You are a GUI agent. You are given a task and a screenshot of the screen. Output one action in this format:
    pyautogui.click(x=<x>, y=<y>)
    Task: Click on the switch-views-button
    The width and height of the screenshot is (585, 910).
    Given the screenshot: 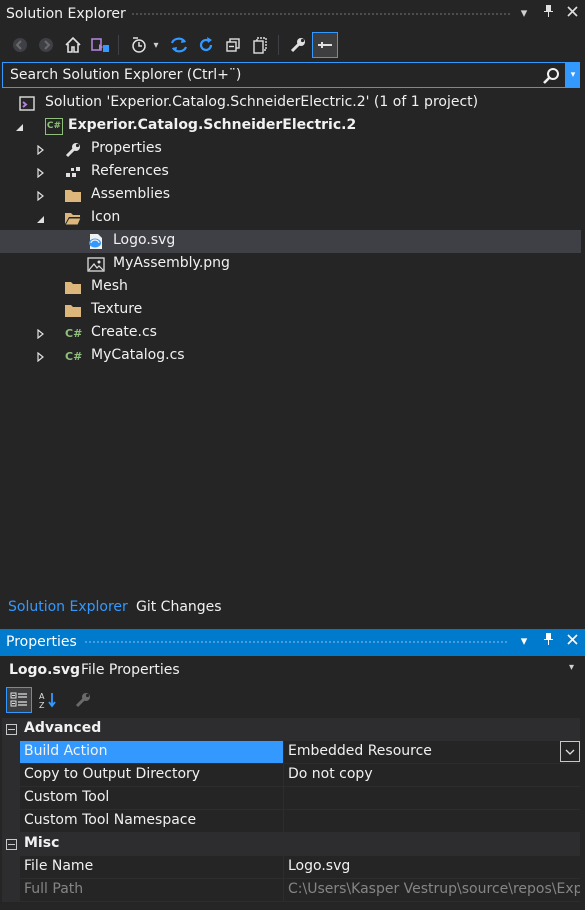 What is the action you would take?
    pyautogui.click(x=100, y=45)
    